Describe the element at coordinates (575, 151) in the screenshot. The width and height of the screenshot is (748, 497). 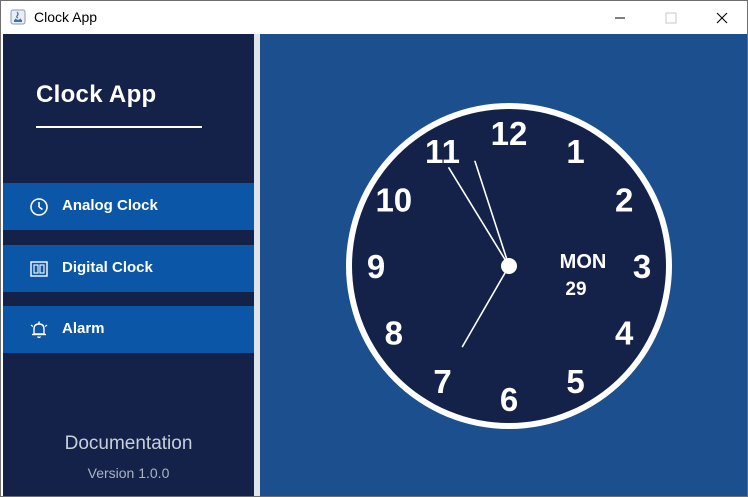
I see `clock-numeral: 1` at that location.